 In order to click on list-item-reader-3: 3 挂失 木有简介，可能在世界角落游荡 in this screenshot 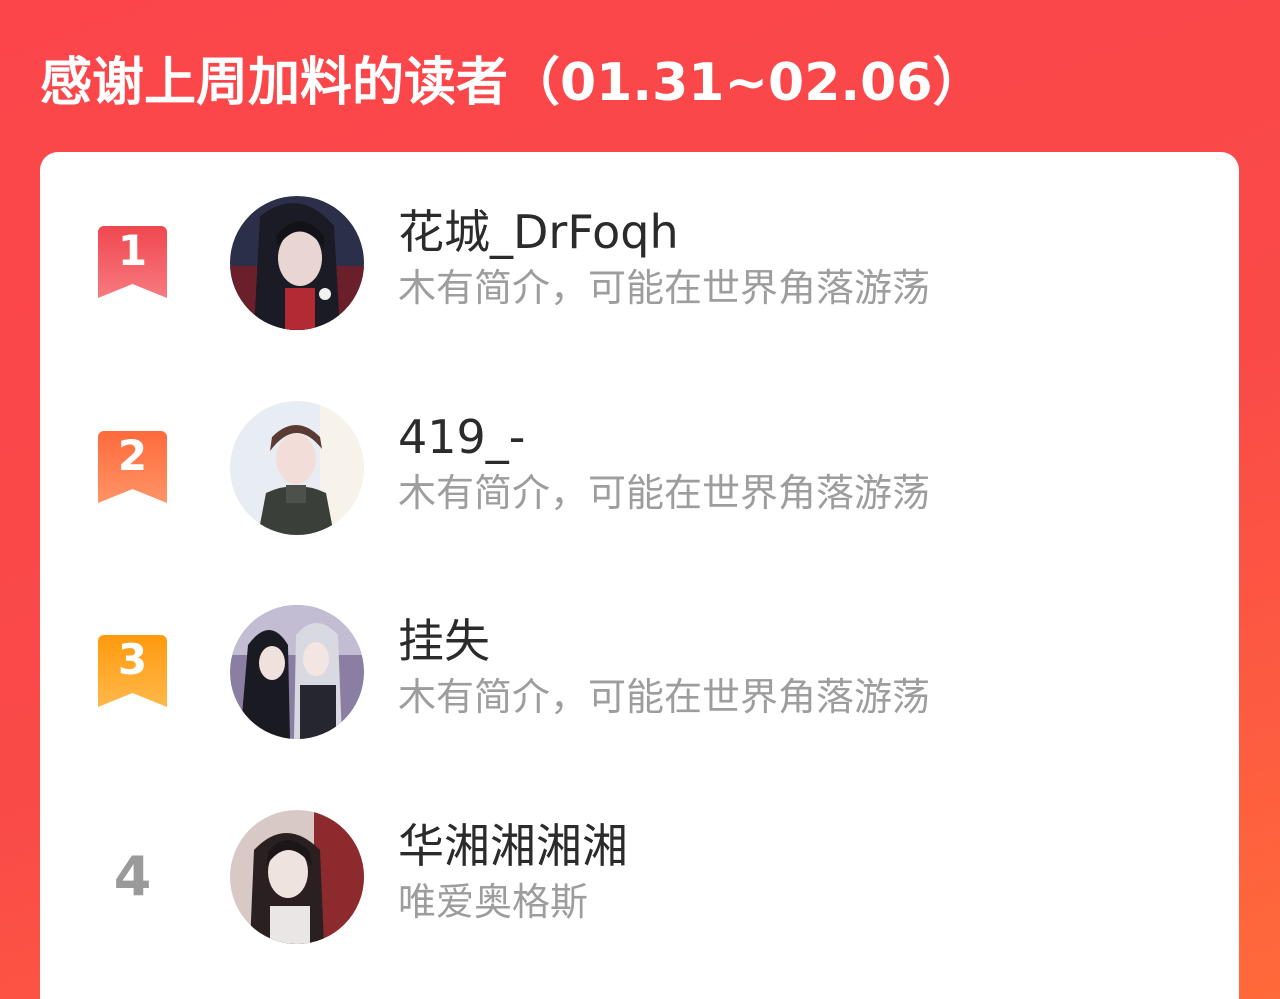, I will do `click(639, 673)`.